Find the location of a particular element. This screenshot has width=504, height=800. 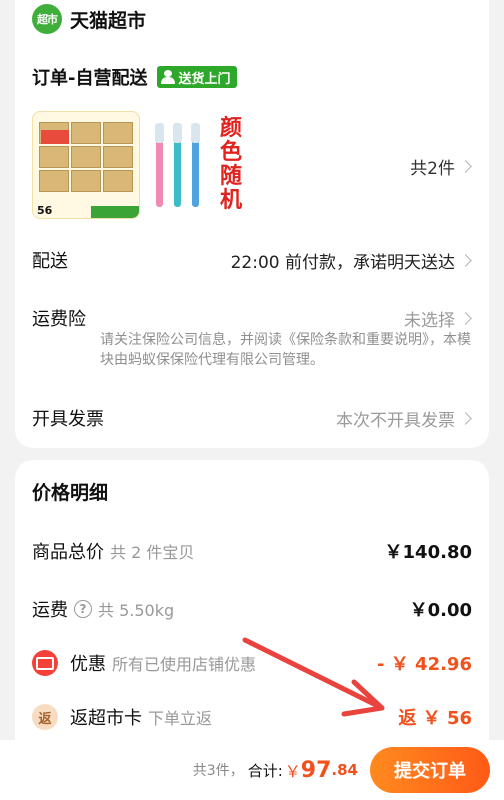

total-item-count: 共3件， is located at coordinates (218, 771).